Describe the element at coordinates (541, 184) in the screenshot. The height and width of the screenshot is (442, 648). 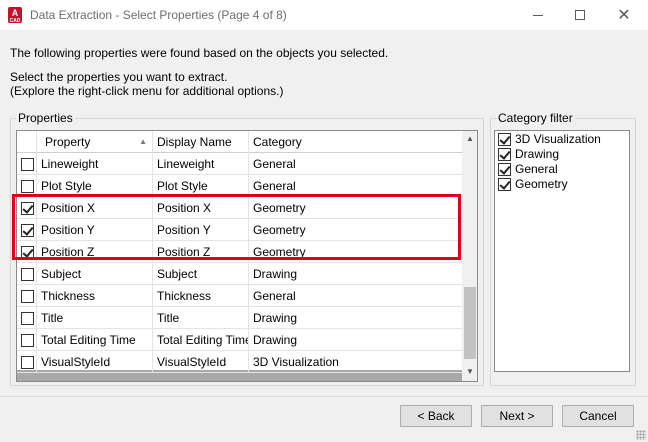
I see `category-label: Geometry` at that location.